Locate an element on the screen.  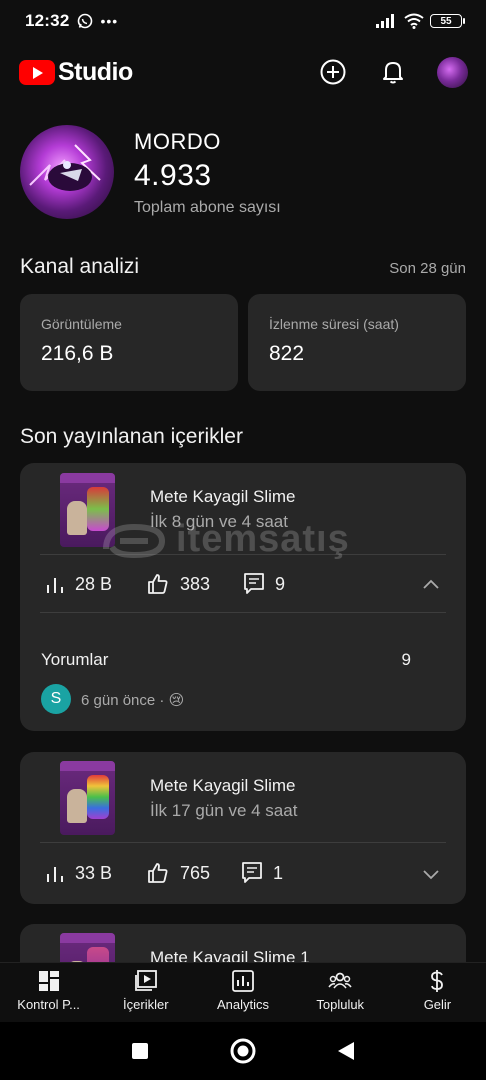
wifi-icon is located at coordinates (414, 21).